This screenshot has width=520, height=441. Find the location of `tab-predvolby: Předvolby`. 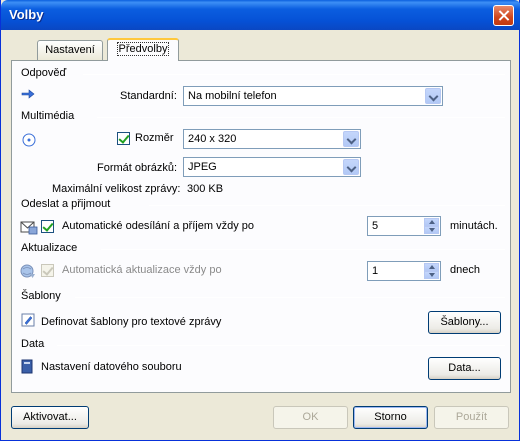

tab-predvolby: Předvolby is located at coordinates (143, 49).